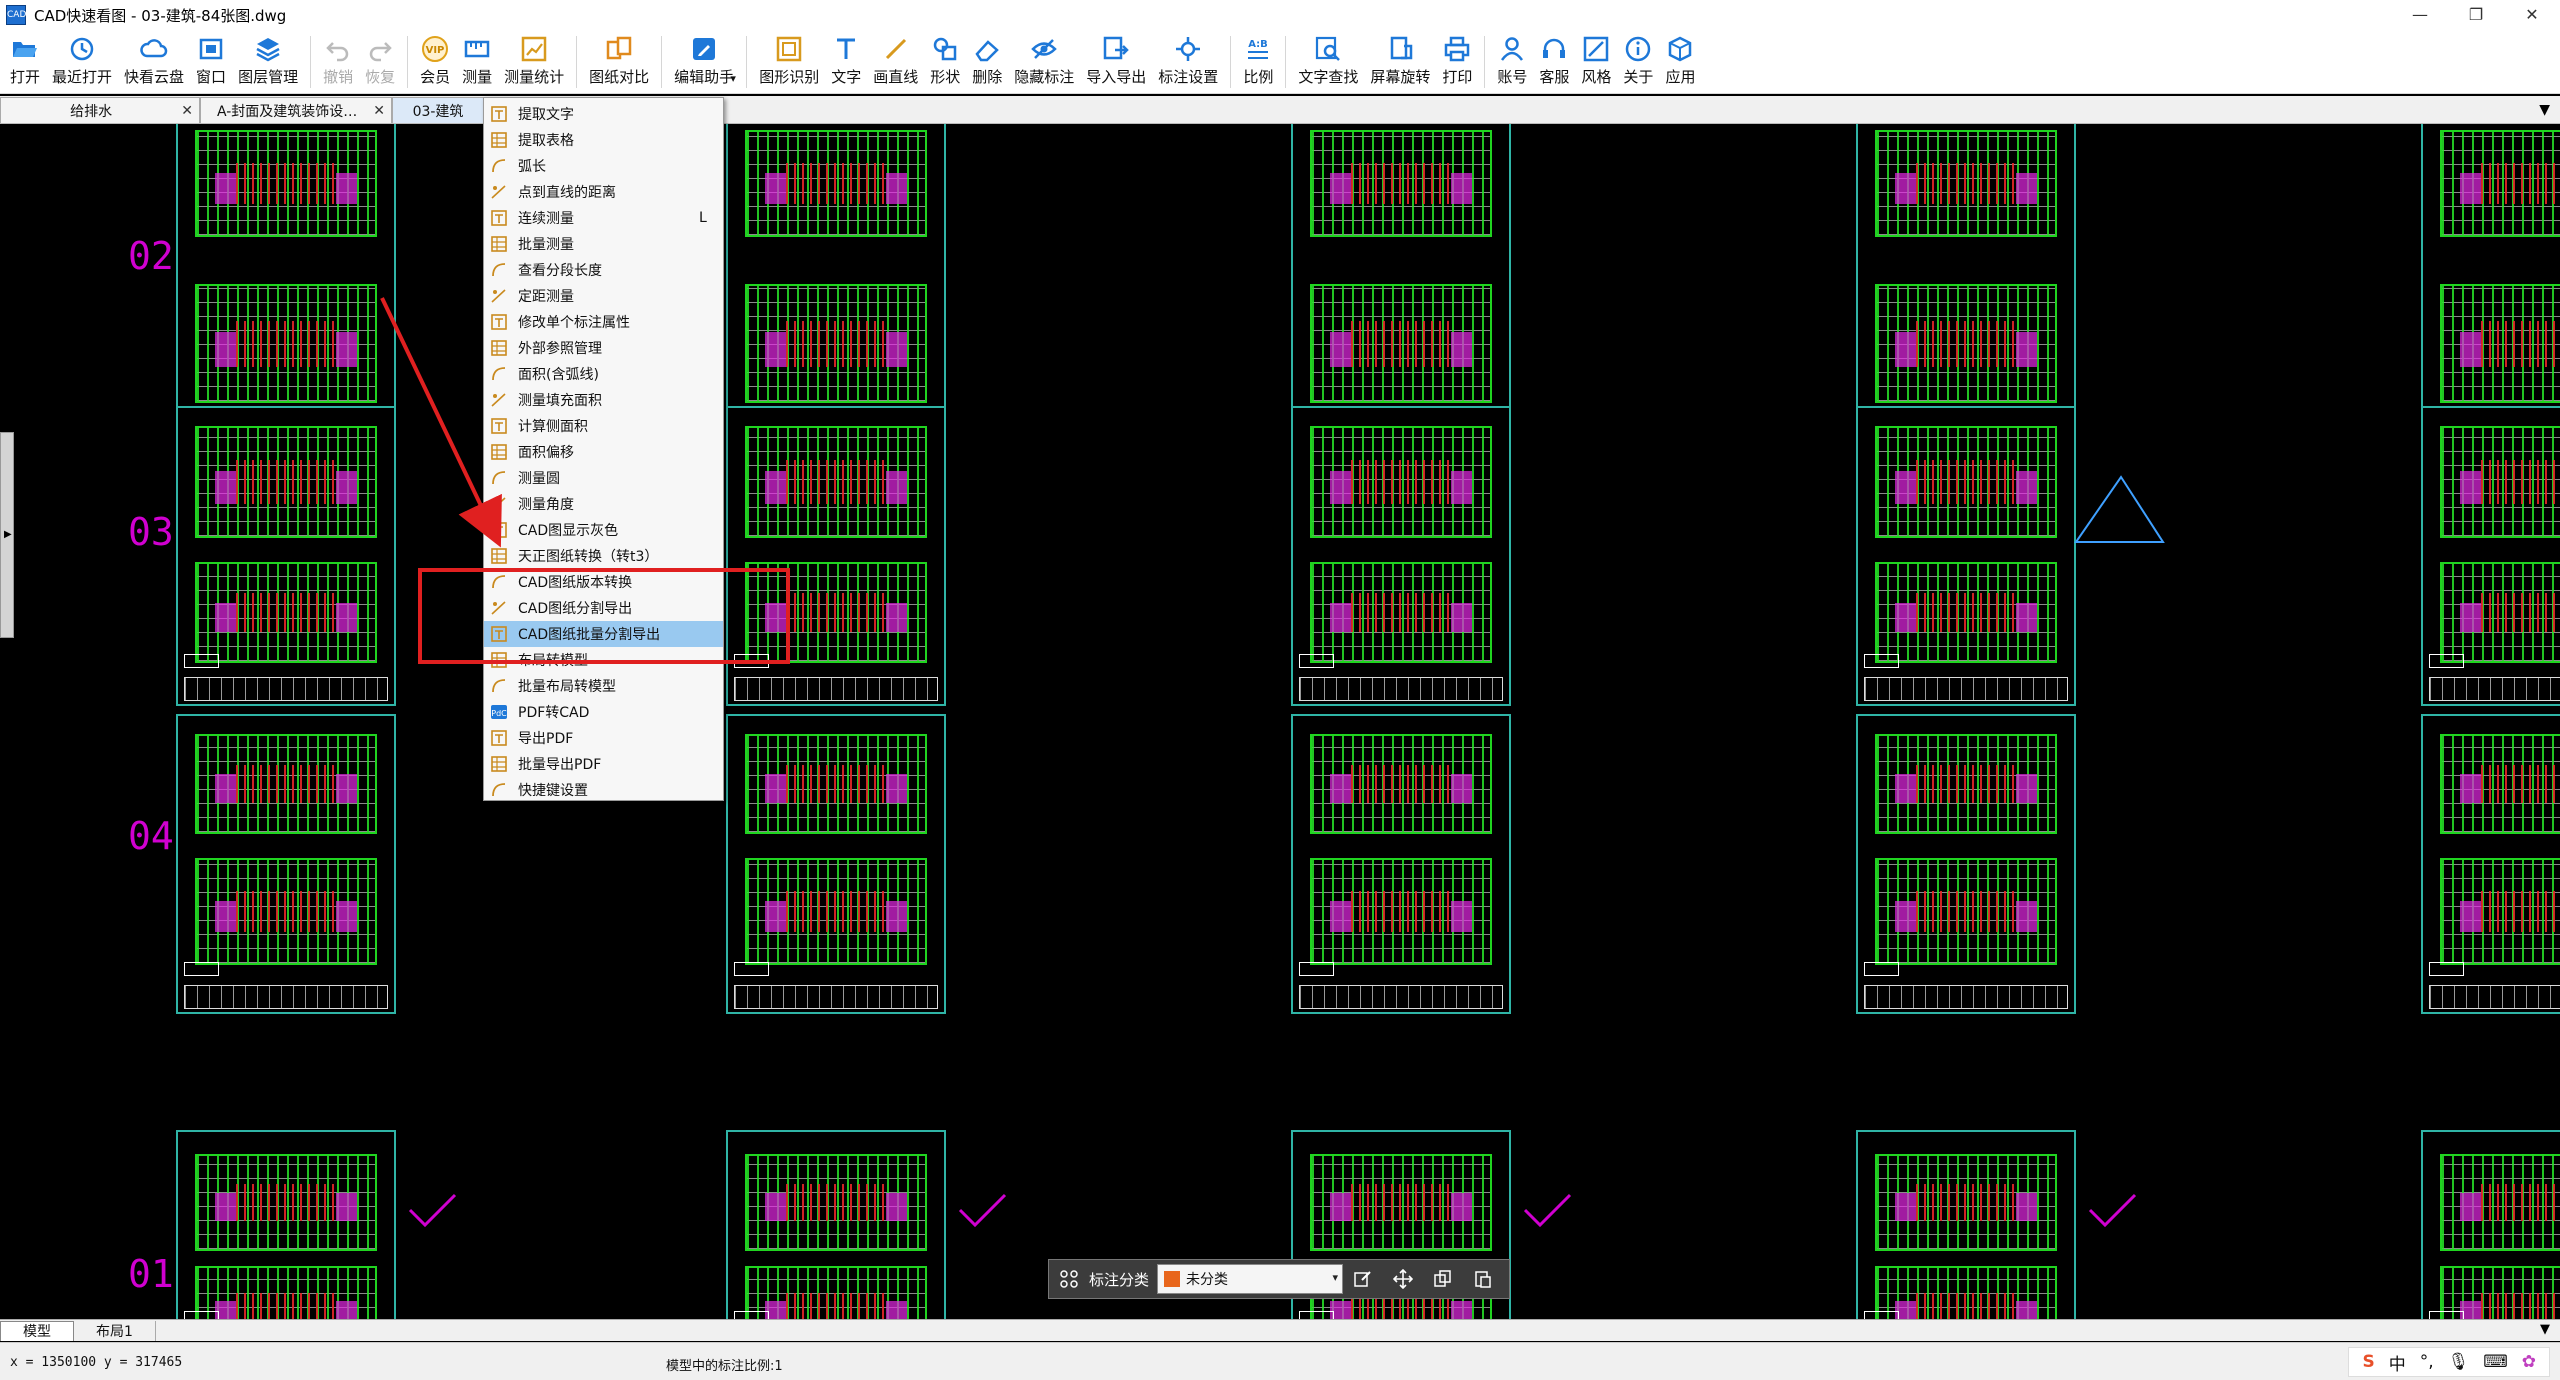 This screenshot has height=1380, width=2560. What do you see at coordinates (296, 110) in the screenshot?
I see `tab-cover-decoration: A-封面及建筑装饰设… ✕` at bounding box center [296, 110].